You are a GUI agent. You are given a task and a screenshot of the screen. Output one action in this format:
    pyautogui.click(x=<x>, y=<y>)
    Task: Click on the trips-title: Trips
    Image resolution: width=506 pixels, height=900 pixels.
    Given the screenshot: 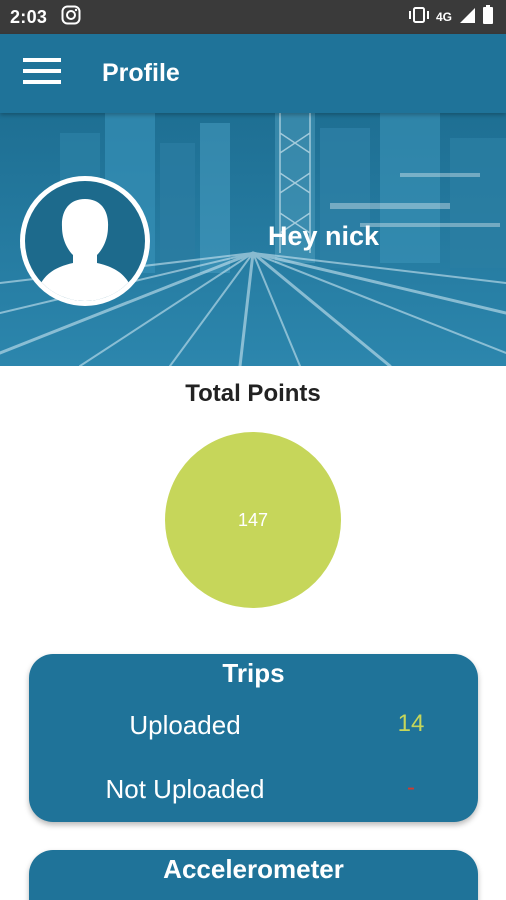 What is the action you would take?
    pyautogui.click(x=253, y=673)
    